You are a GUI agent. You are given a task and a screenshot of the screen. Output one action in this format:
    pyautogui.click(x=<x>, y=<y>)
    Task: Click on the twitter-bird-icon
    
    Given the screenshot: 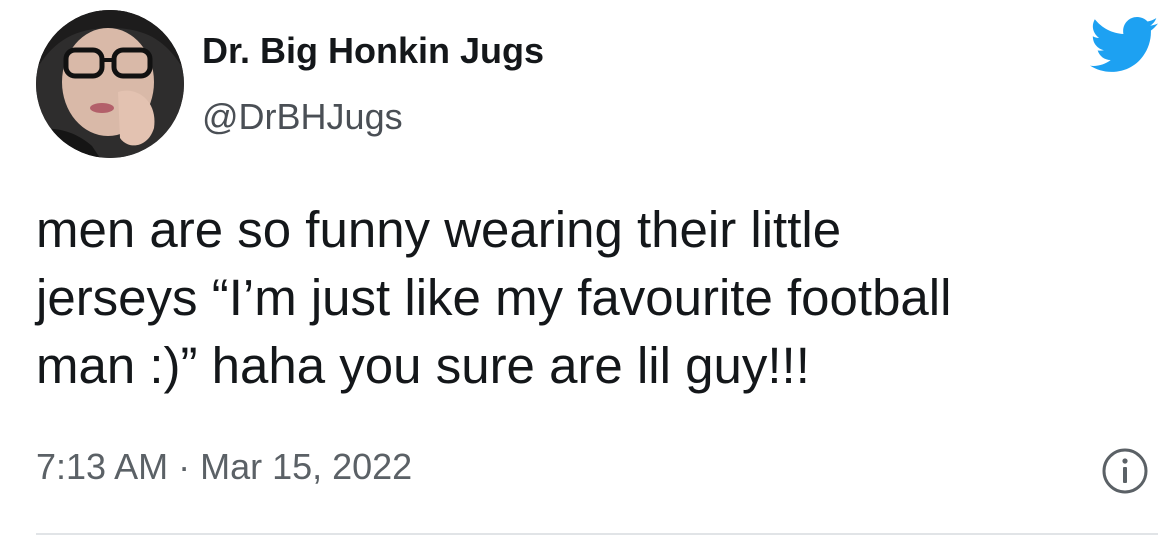 What is the action you would take?
    pyautogui.click(x=1124, y=45)
    